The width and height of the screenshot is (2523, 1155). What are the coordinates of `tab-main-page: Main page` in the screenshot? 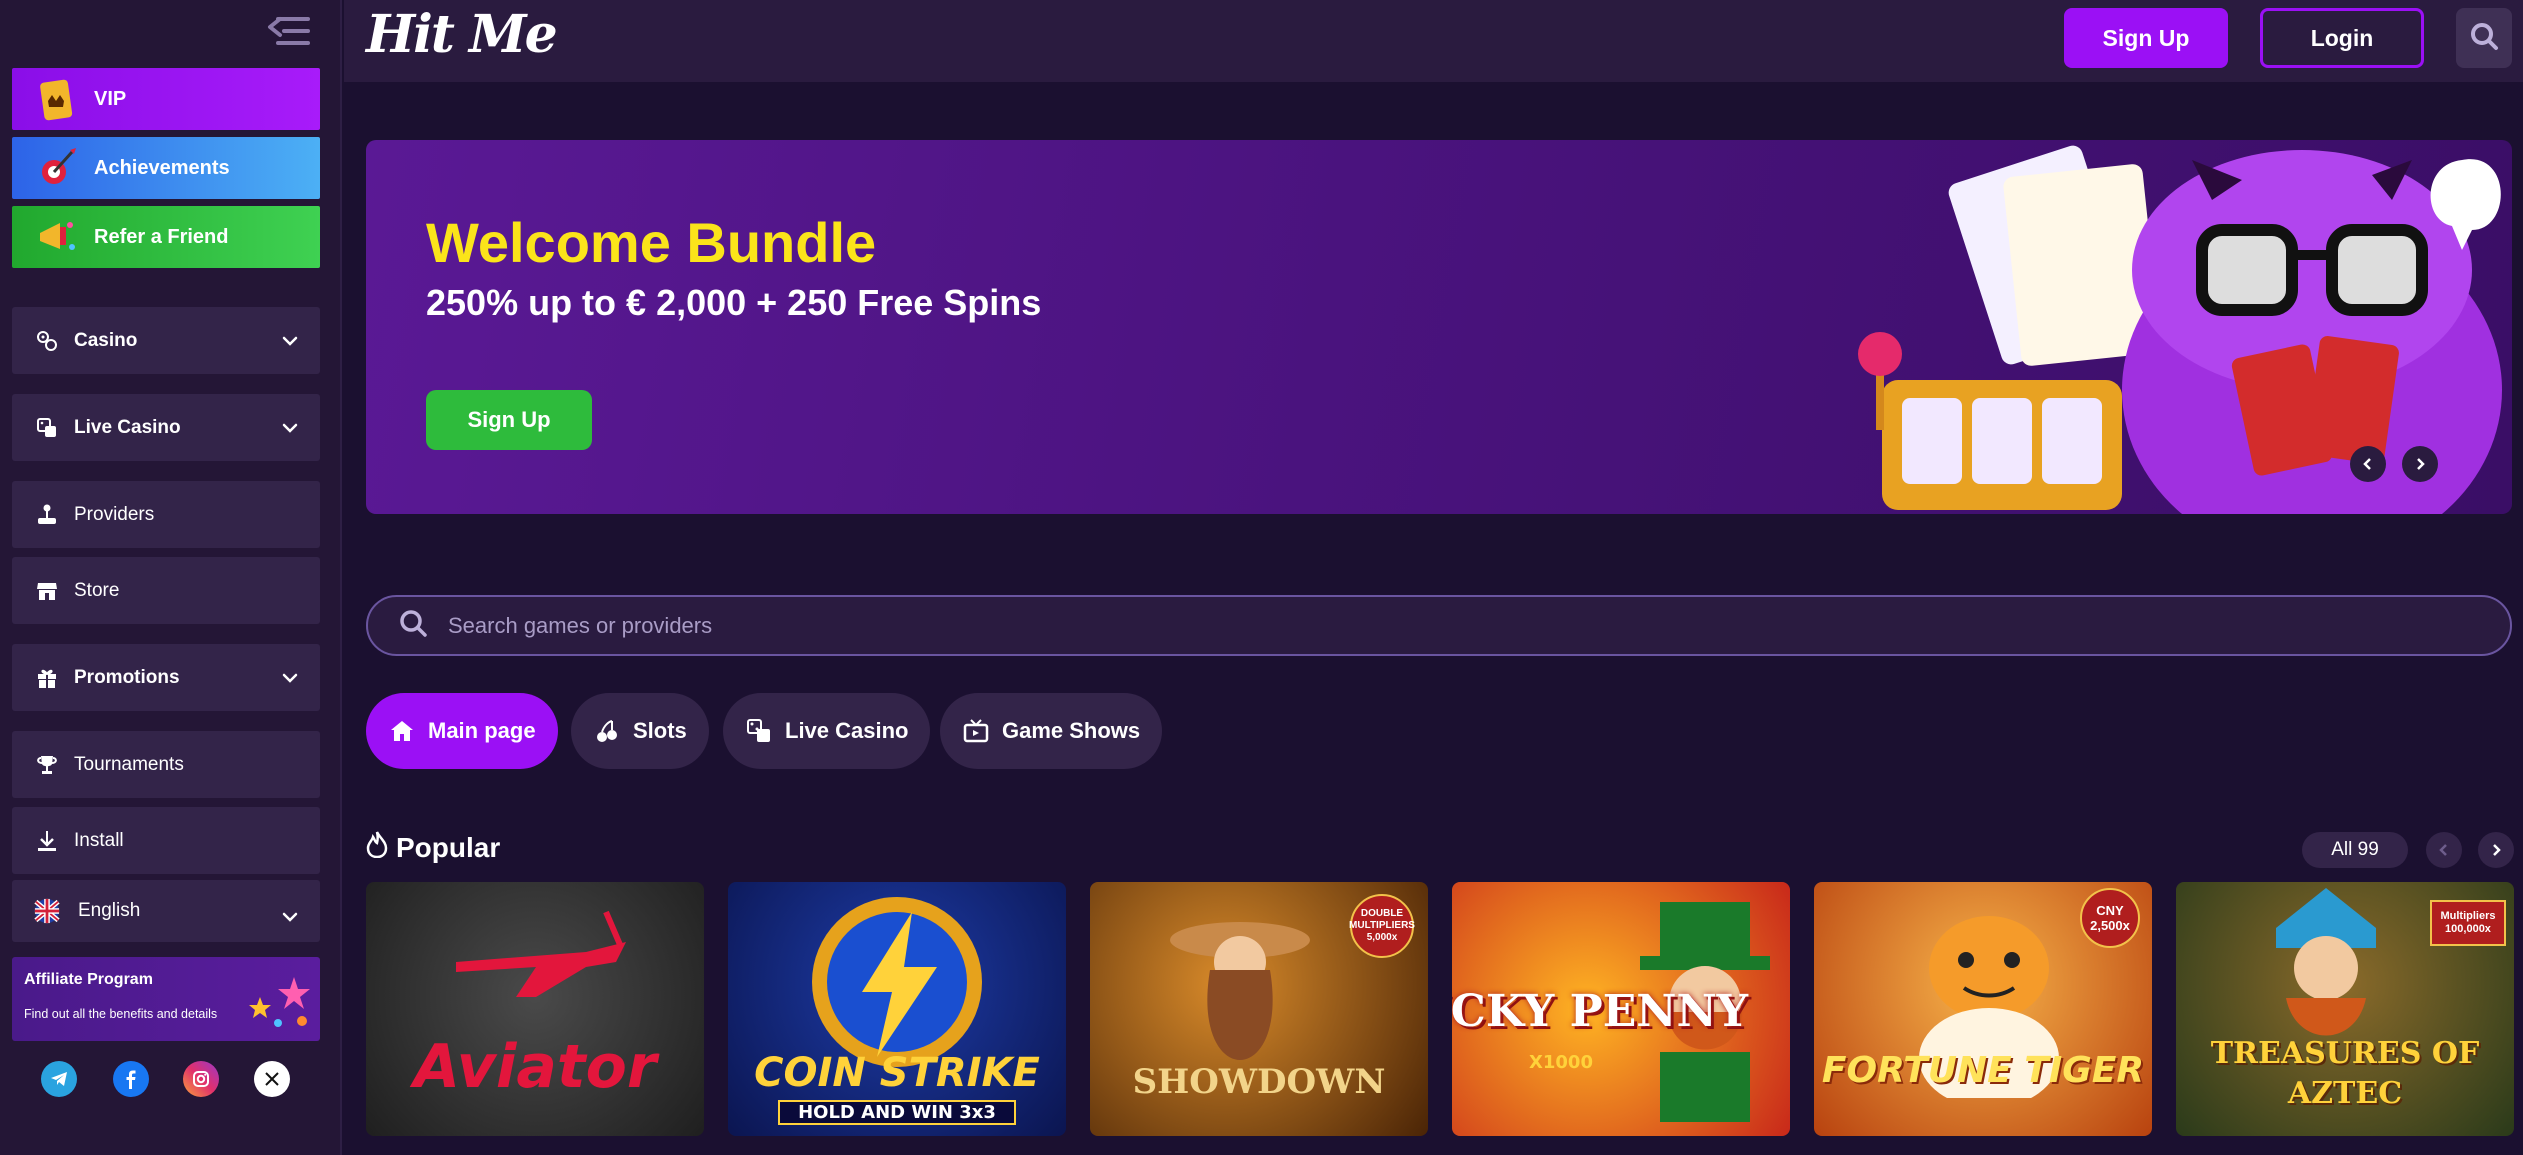 It's located at (462, 731).